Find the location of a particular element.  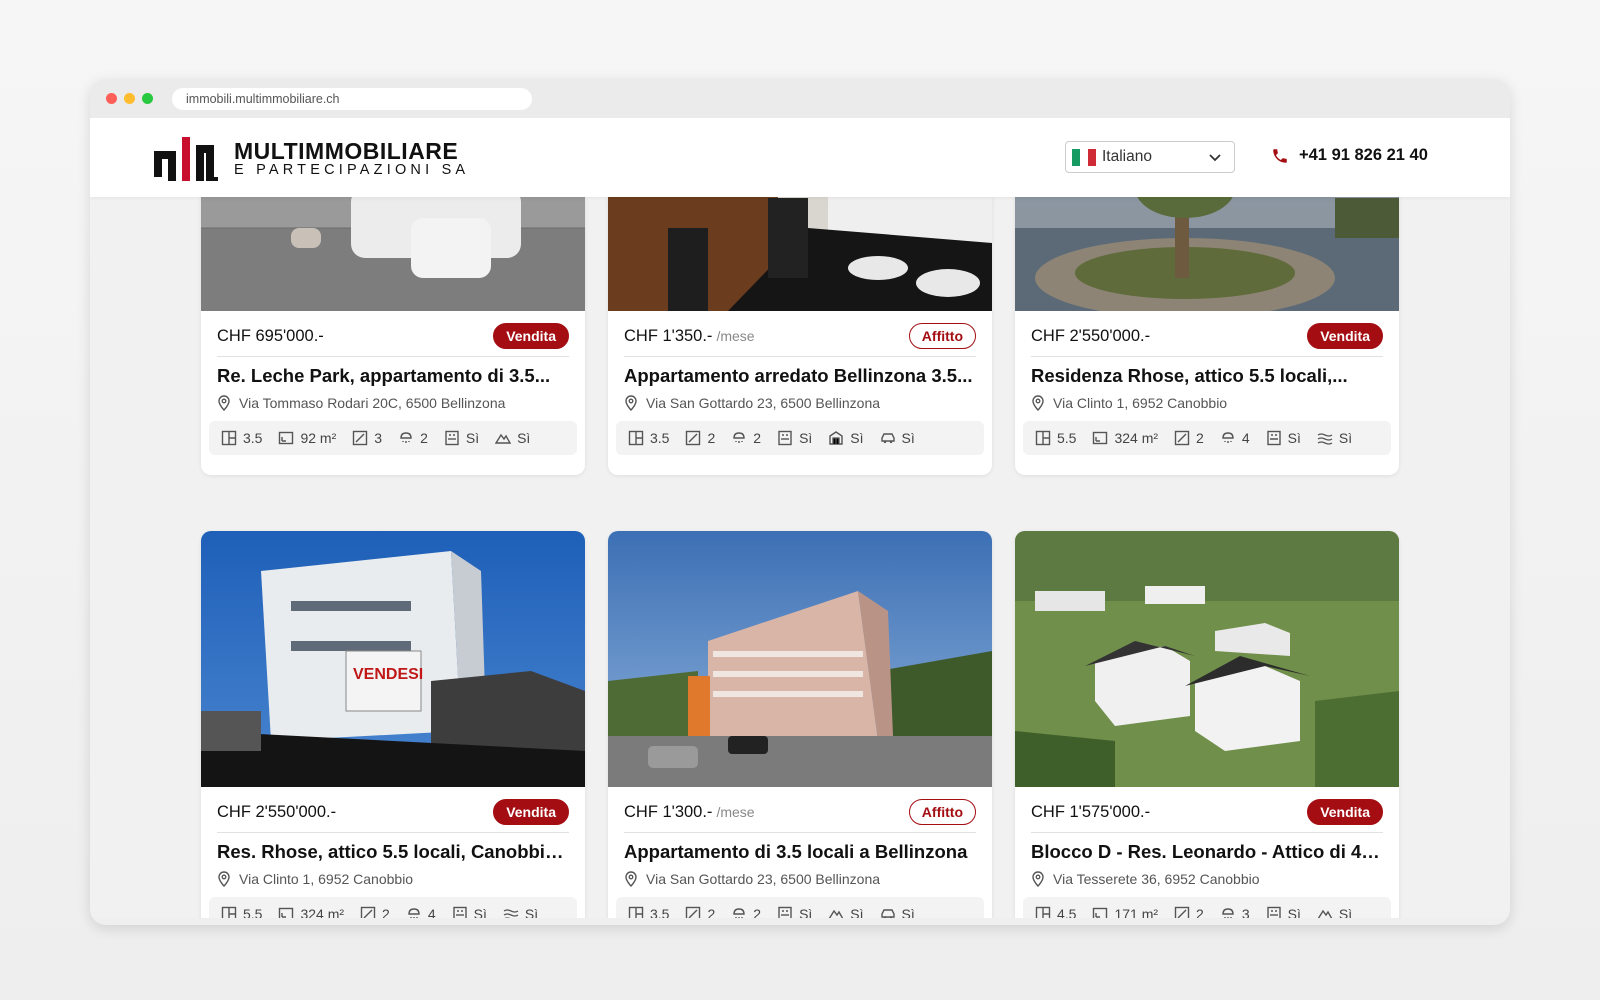

listing-type-badge: Vendita is located at coordinates (531, 336).